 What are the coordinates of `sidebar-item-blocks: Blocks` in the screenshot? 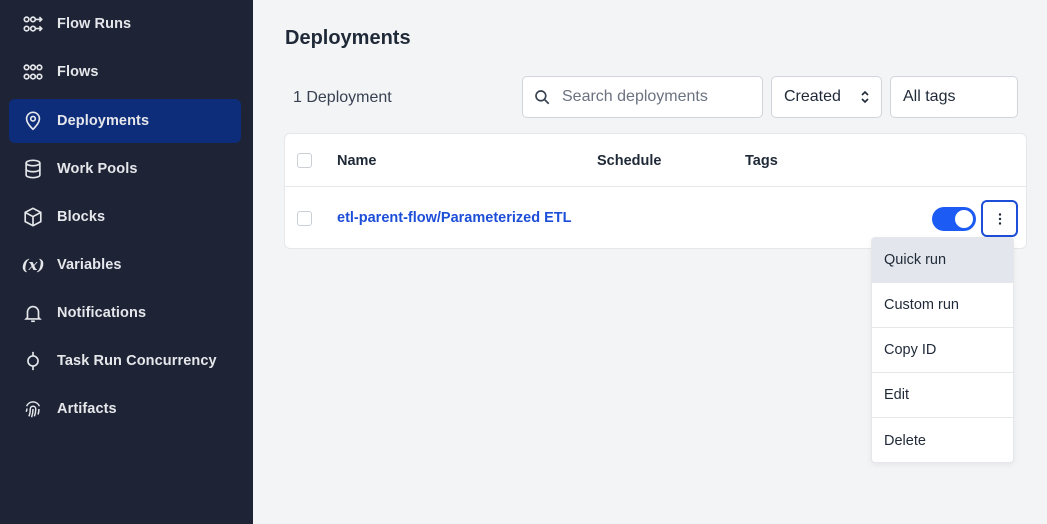 It's located at (125, 217).